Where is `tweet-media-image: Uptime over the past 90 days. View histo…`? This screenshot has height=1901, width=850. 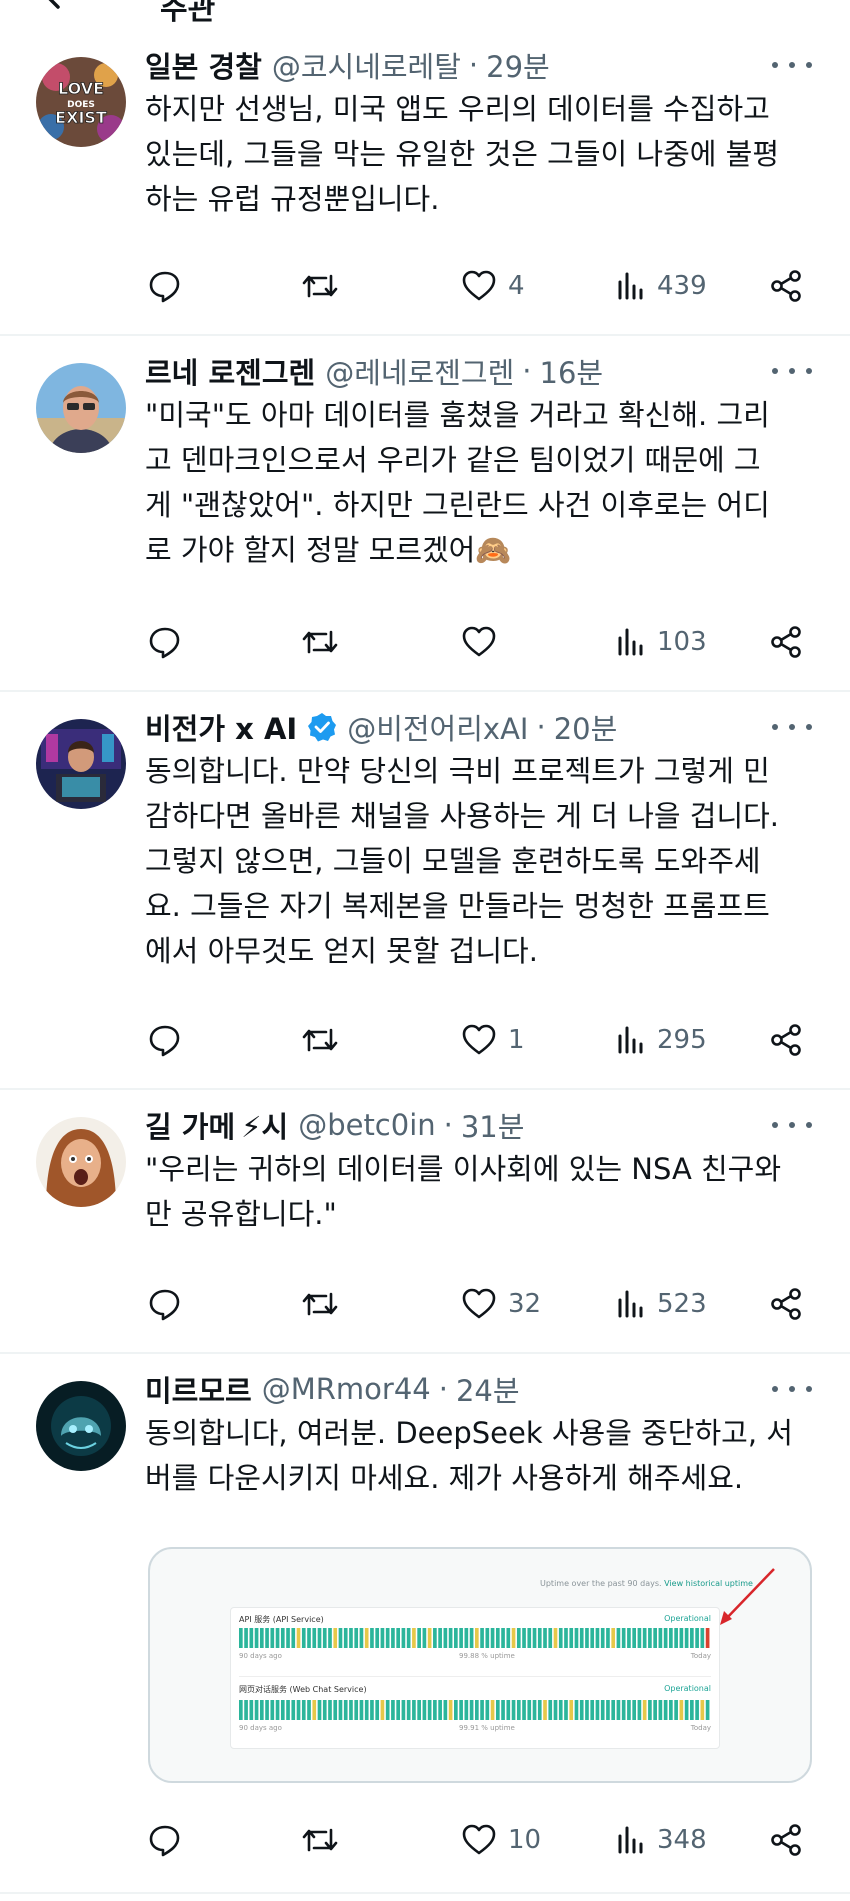
tweet-media-image: Uptime over the past 90 days. View histo… is located at coordinates (480, 1665).